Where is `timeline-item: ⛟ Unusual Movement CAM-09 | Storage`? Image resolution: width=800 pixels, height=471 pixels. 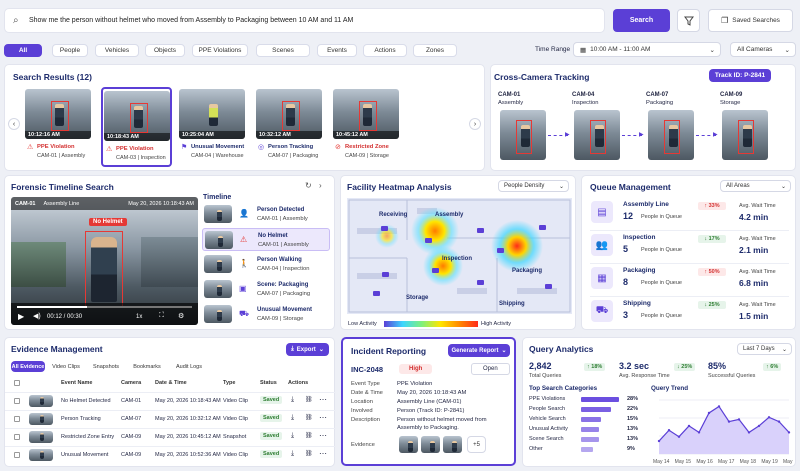
timeline-item: ⛟ Unusual Movement CAM-09 | Storage is located at coordinates (266, 314).